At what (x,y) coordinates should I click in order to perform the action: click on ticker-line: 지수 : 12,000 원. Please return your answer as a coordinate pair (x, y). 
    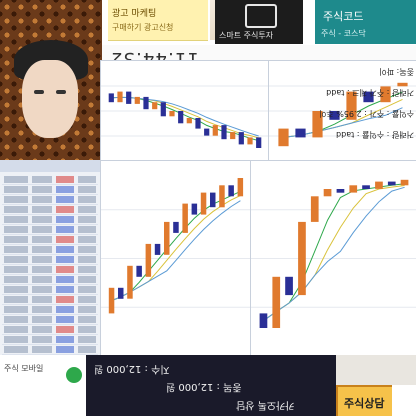
    Looking at the image, I should click on (132, 368).